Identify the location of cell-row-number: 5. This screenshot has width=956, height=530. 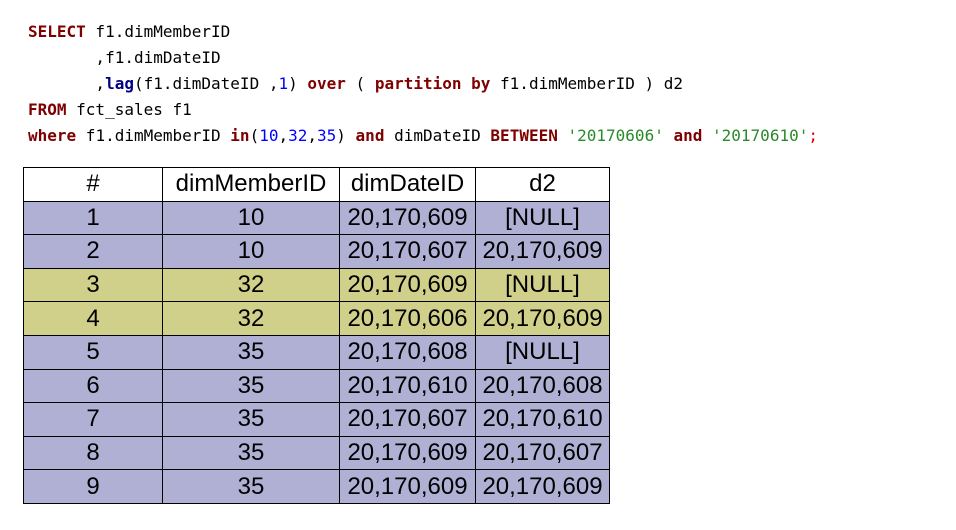
(93, 352).